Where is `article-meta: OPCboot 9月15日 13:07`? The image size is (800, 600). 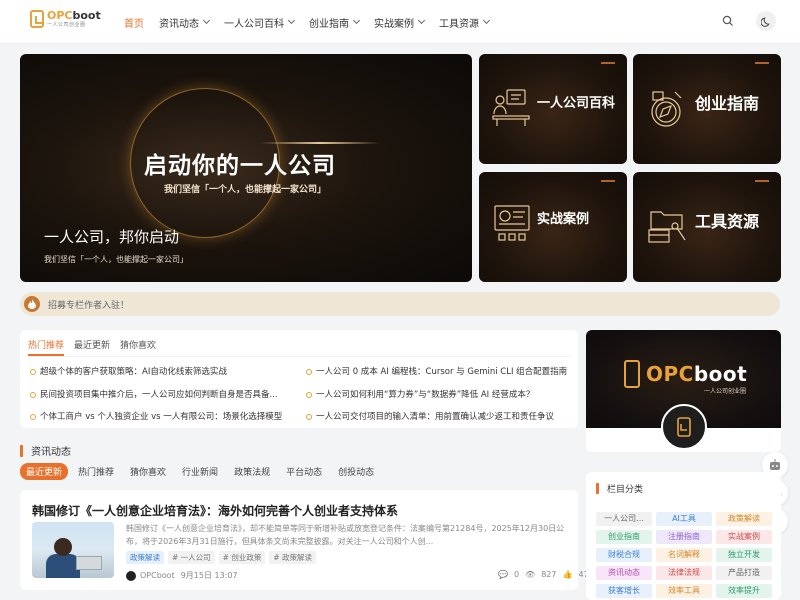 article-meta: OPCboot 9月15日 13:07 is located at coordinates (182, 575).